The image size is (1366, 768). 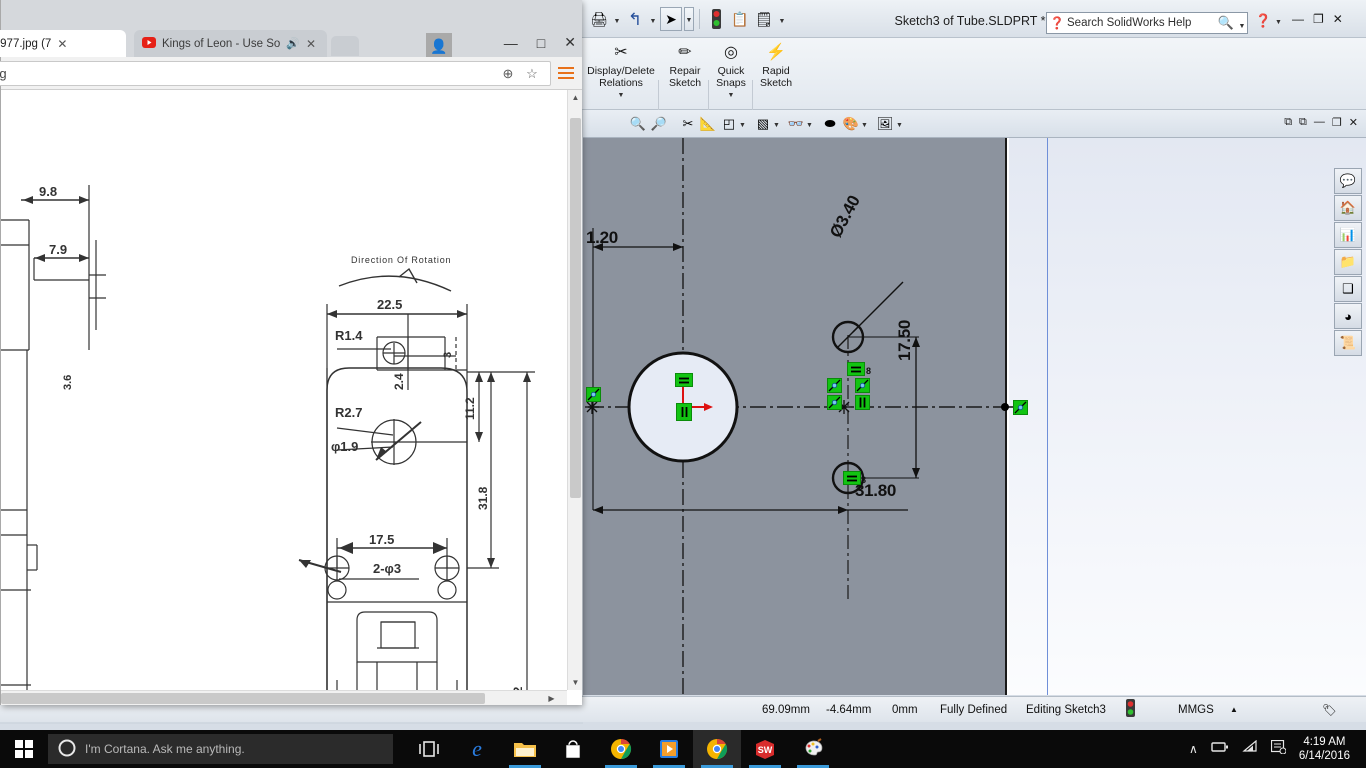 I want to click on coincident-relation-left, so click(x=593, y=394).